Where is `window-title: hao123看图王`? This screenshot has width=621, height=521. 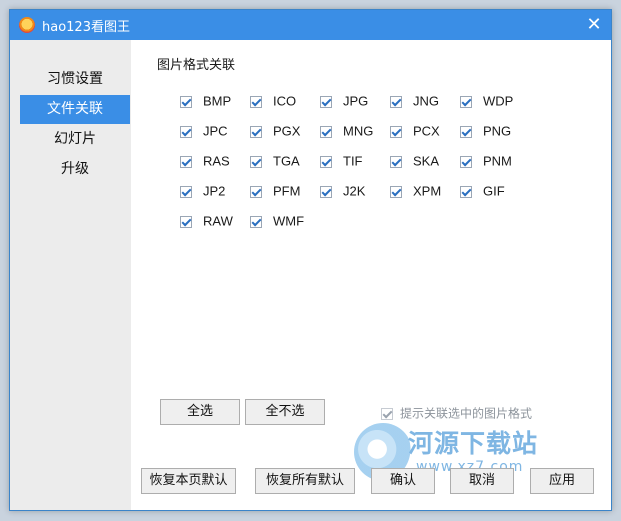 window-title: hao123看图王 is located at coordinates (86, 27).